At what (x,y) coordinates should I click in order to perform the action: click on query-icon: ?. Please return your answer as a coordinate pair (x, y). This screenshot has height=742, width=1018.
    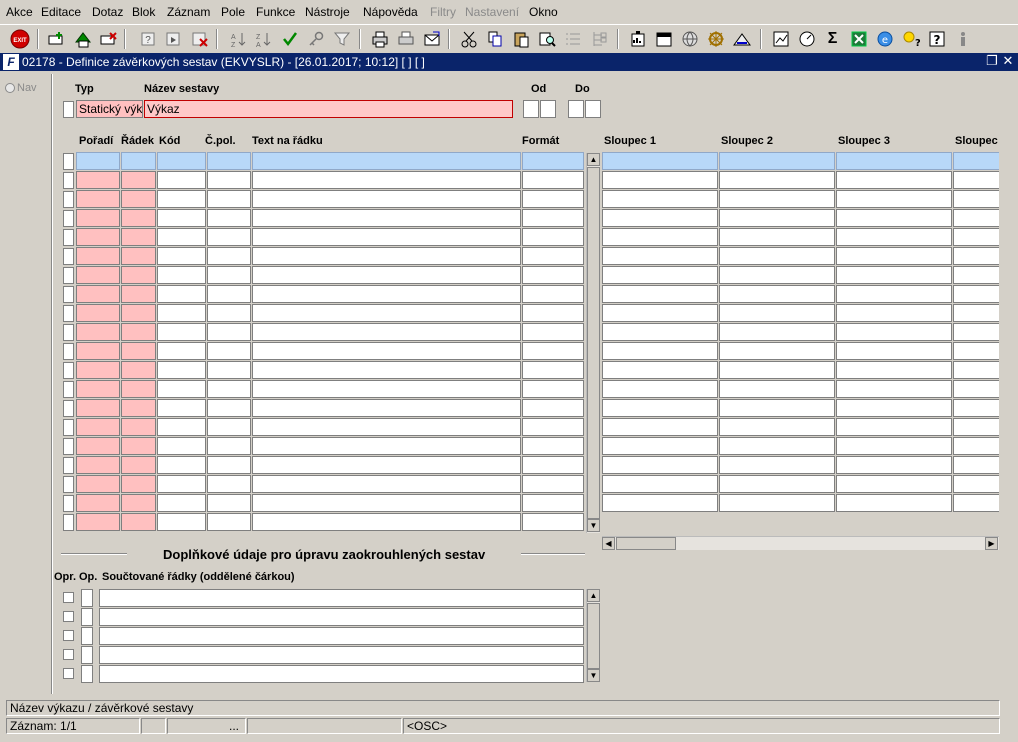
    Looking at the image, I should click on (148, 38).